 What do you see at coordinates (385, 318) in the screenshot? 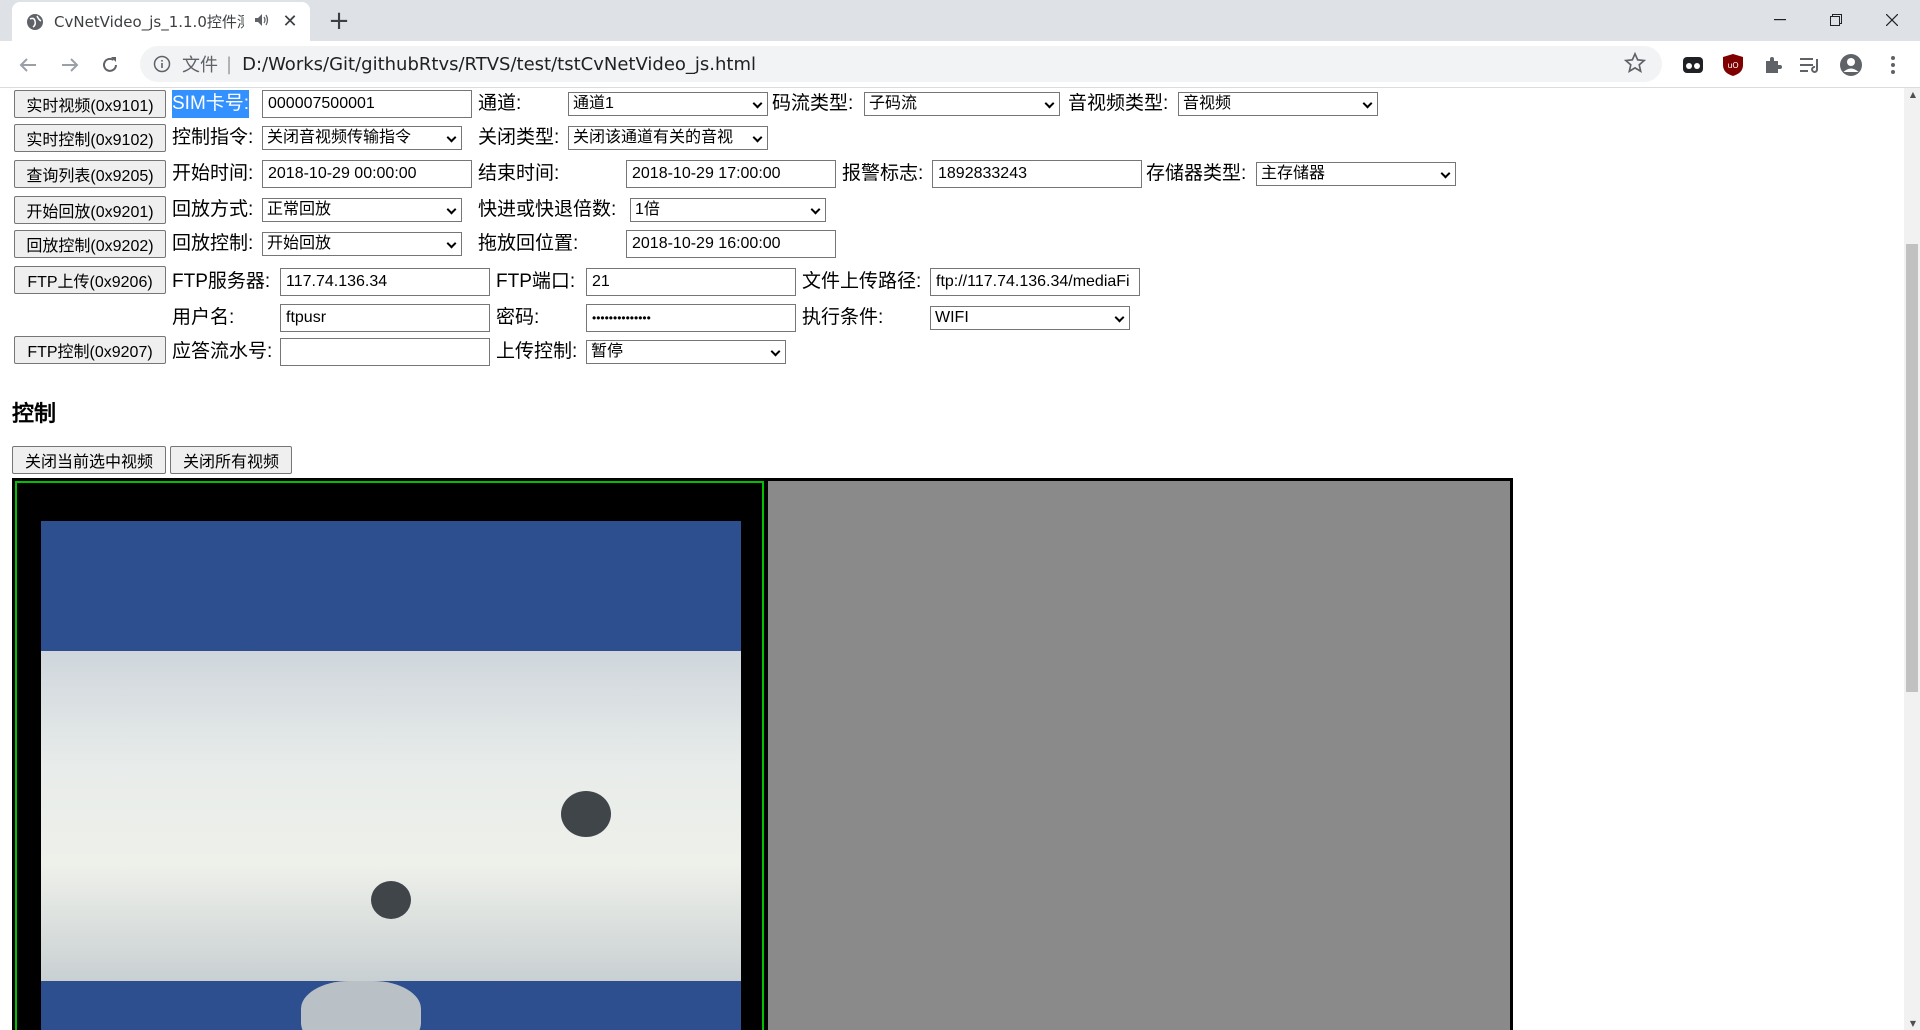
I see `username-input: ftpusr` at bounding box center [385, 318].